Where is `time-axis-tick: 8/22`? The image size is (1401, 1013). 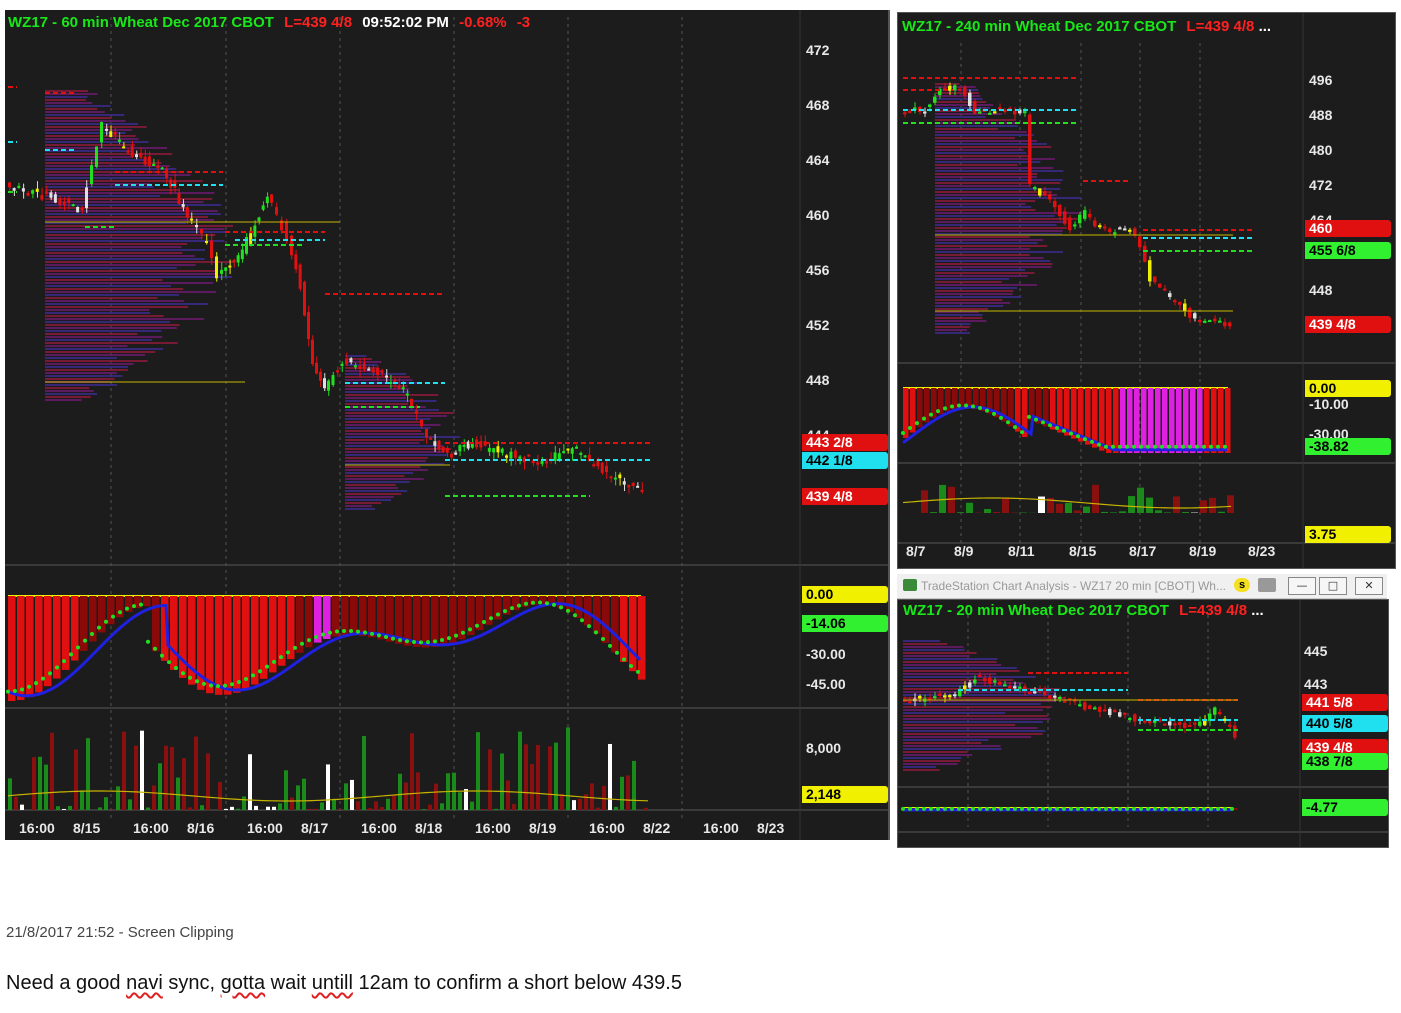 time-axis-tick: 8/22 is located at coordinates (657, 828).